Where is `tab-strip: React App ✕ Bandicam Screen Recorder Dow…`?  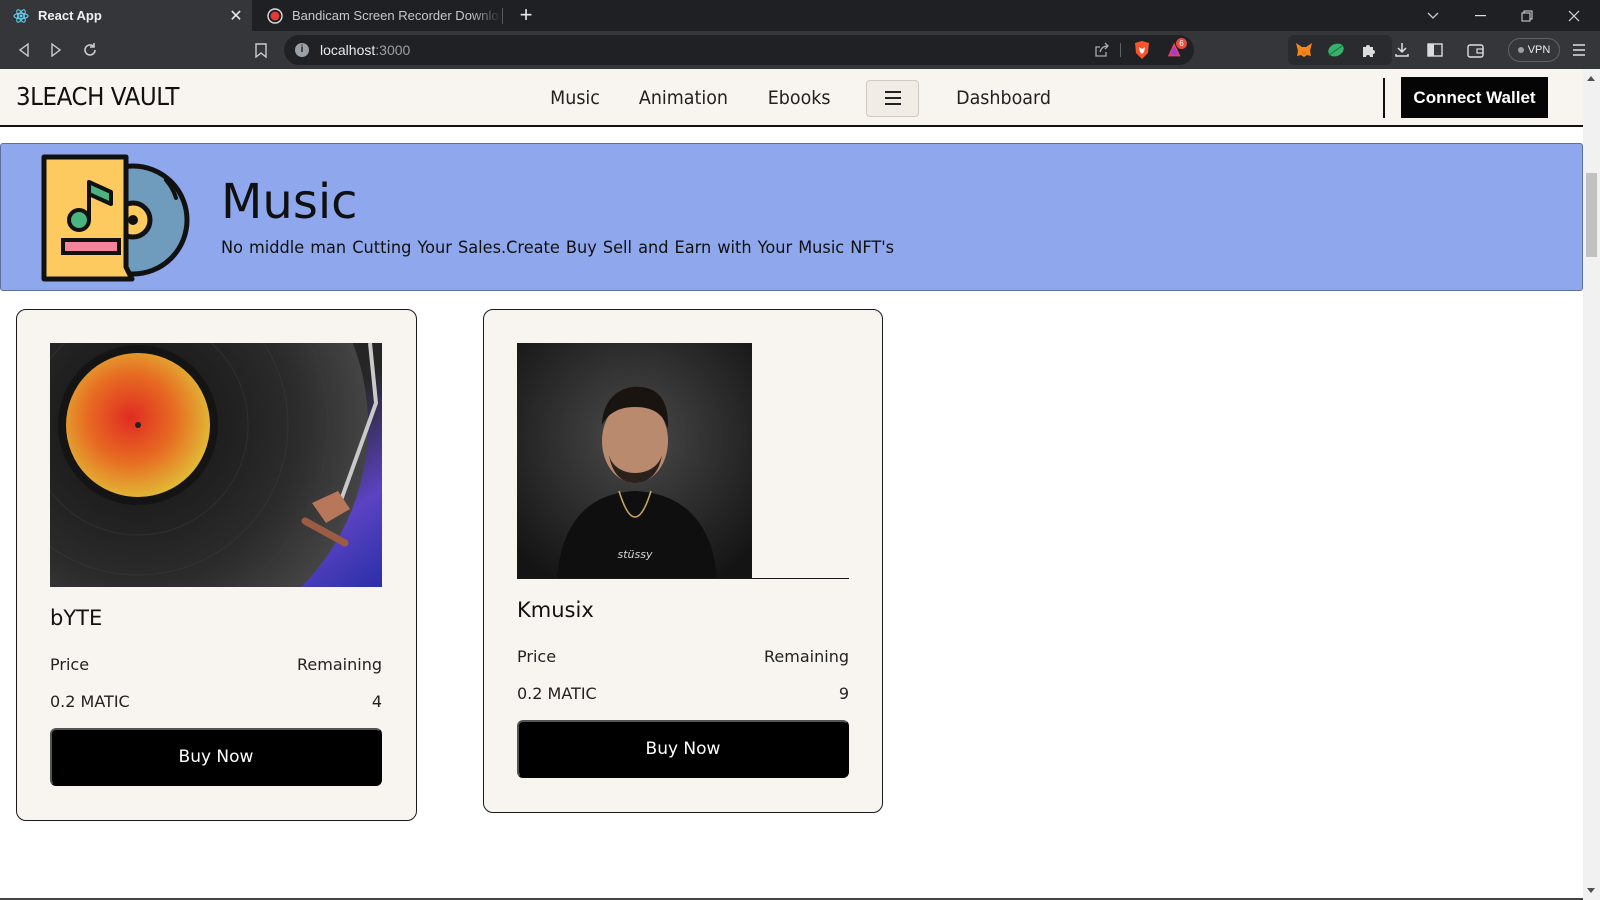 tab-strip: React App ✕ Bandicam Screen Recorder Dow… is located at coordinates (800, 15).